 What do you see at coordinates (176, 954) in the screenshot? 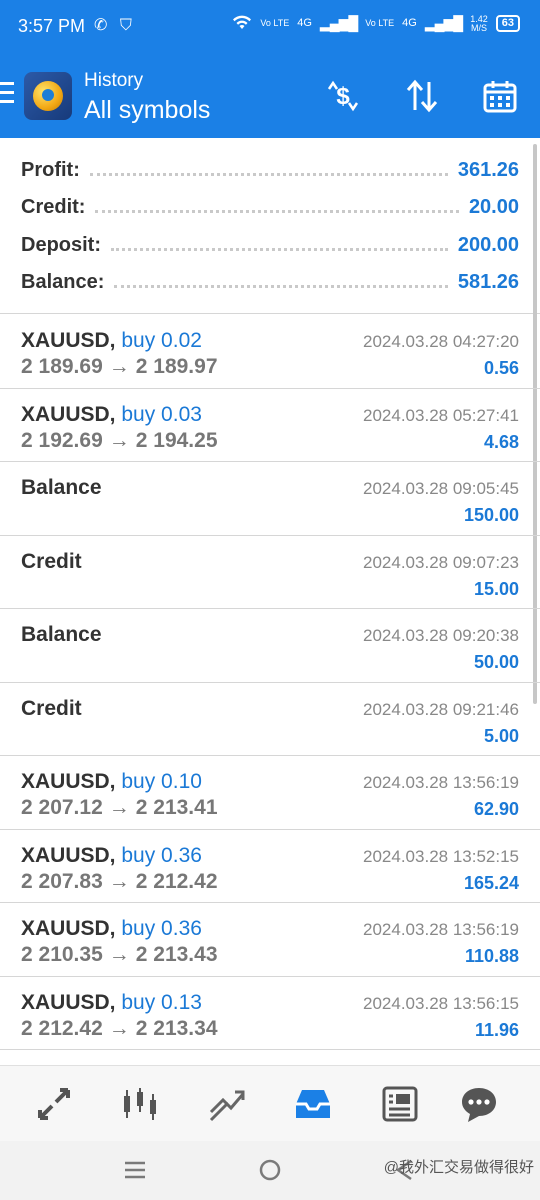
I see `close-price: 2 213.43` at bounding box center [176, 954].